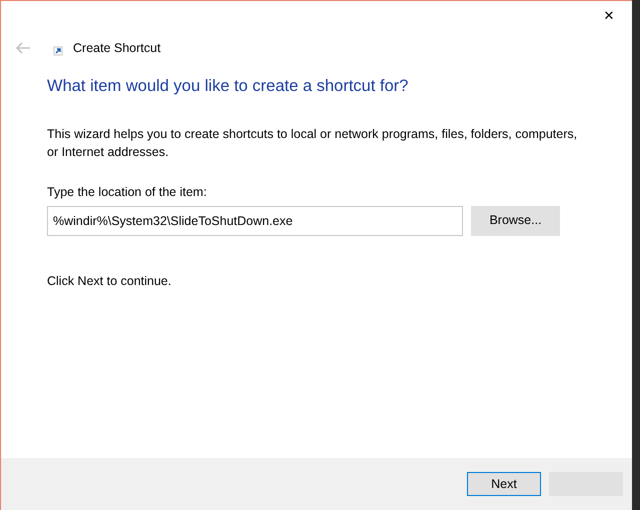  What do you see at coordinates (312, 143) in the screenshot?
I see `description-text: This wizard helps you to create shortcuts to local or network programs, files, folders, computers, or Internet addresses.` at bounding box center [312, 143].